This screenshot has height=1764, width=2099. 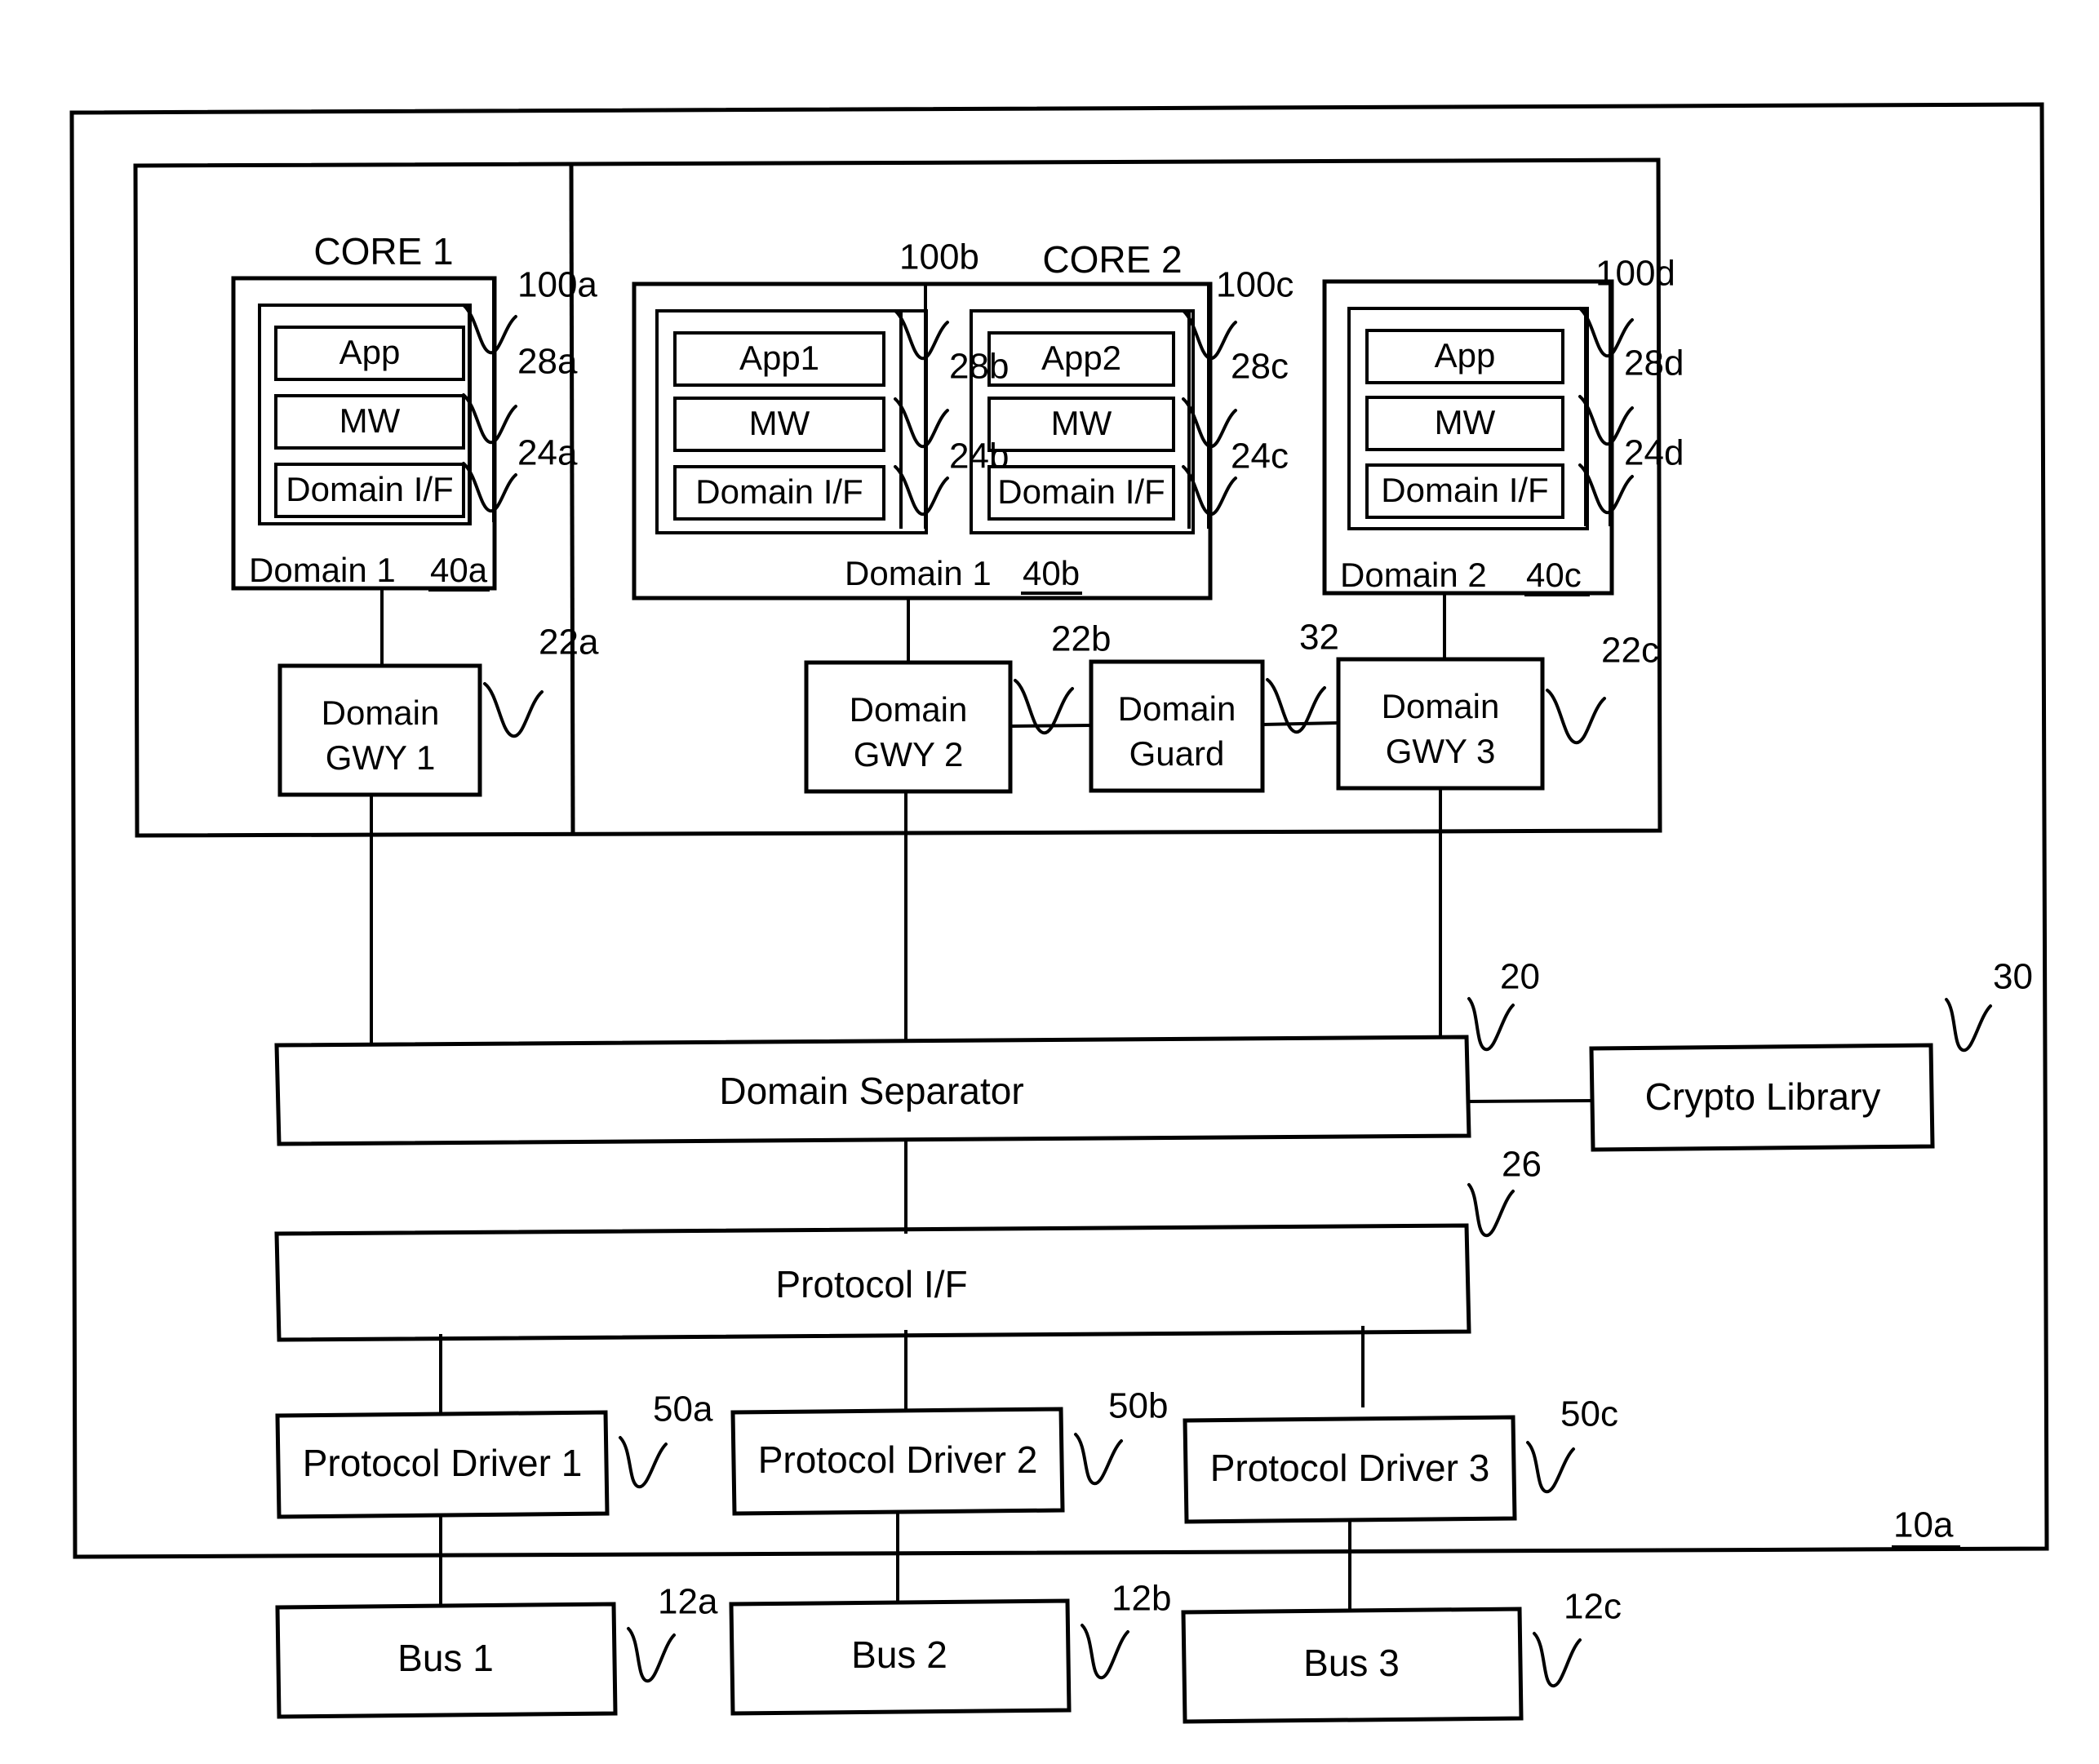 I want to click on domain-outer-box-40b, so click(x=922, y=441).